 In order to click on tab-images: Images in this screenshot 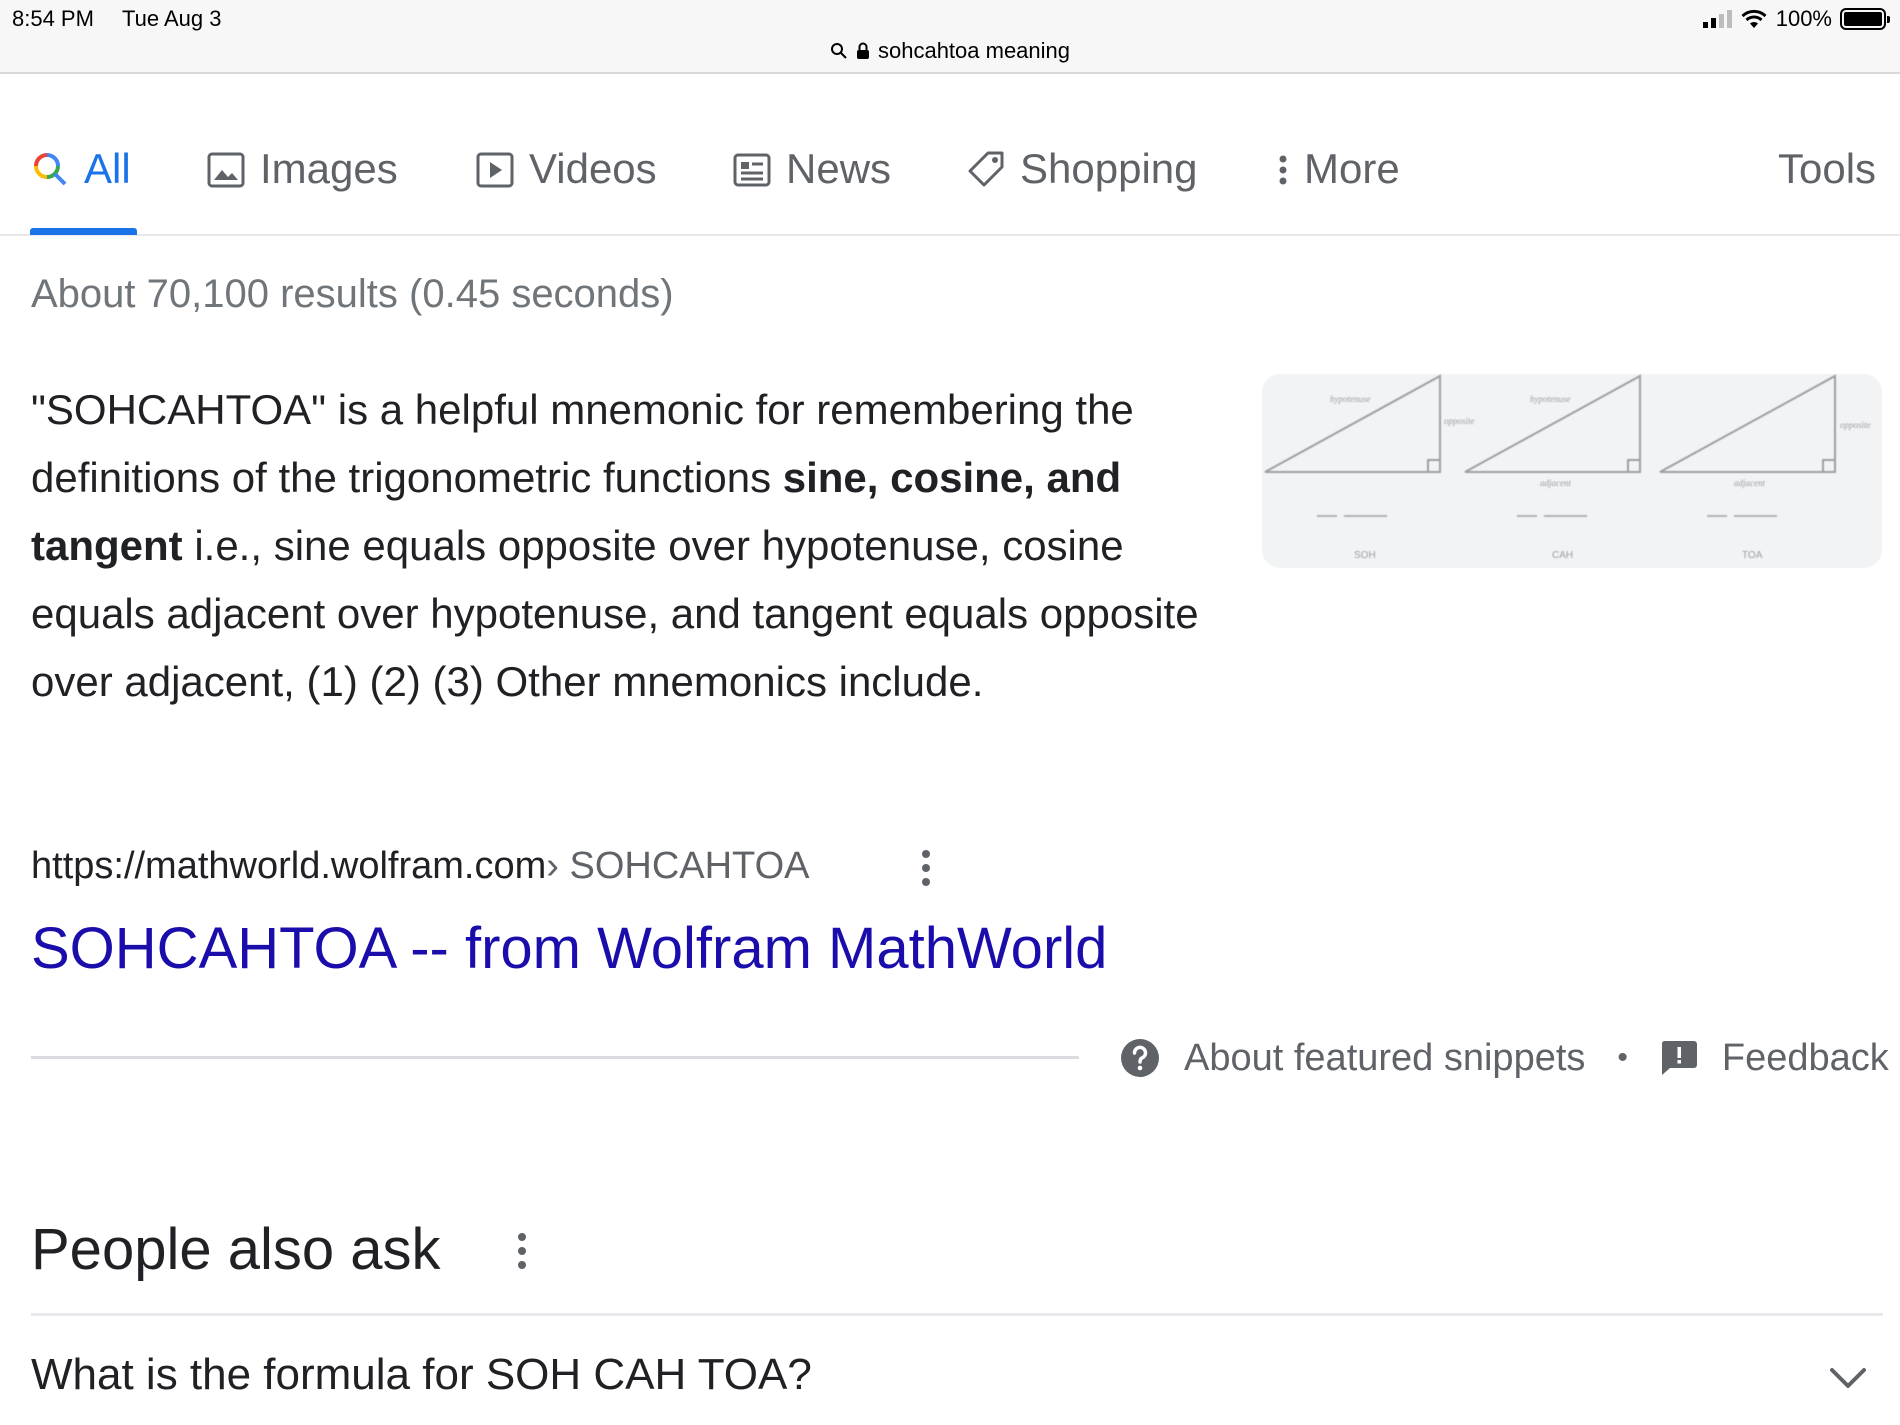, I will do `click(302, 169)`.